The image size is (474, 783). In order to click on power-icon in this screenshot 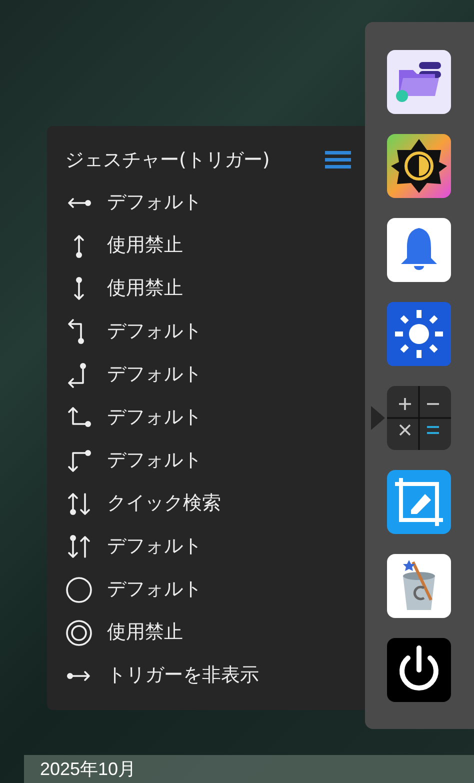, I will do `click(419, 670)`.